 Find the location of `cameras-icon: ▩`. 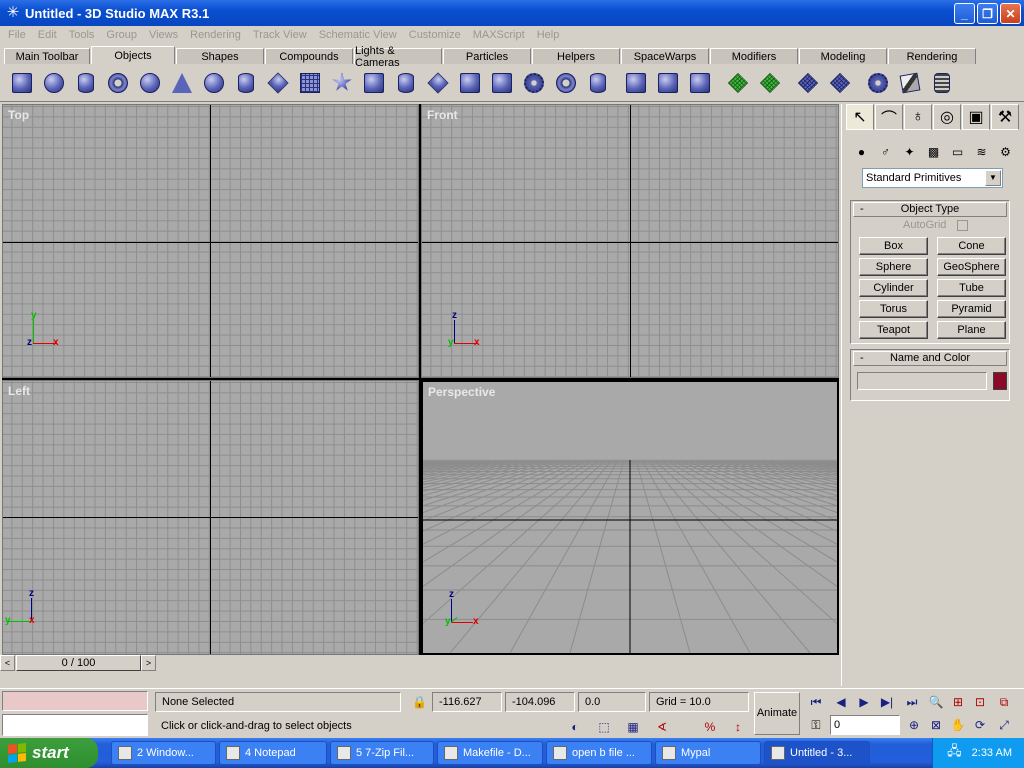

cameras-icon: ▩ is located at coordinates (933, 151).